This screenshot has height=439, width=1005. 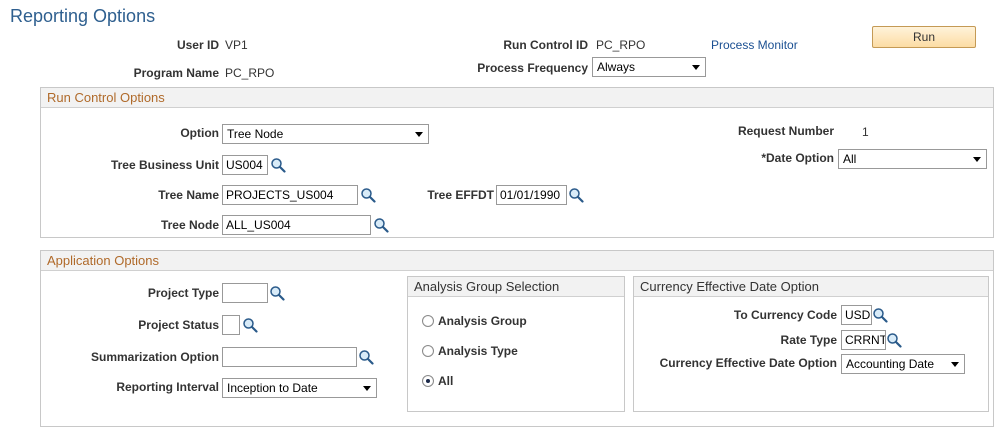 I want to click on tree-business-unit-input: US004, so click(x=245, y=165).